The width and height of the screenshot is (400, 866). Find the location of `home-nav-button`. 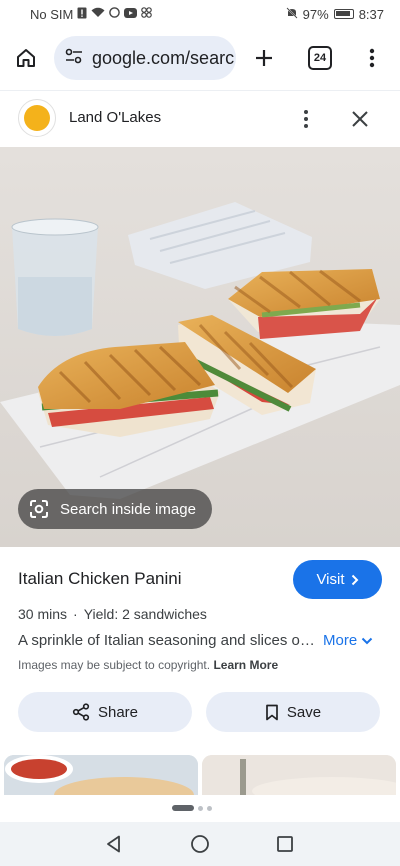

home-nav-button is located at coordinates (200, 846).